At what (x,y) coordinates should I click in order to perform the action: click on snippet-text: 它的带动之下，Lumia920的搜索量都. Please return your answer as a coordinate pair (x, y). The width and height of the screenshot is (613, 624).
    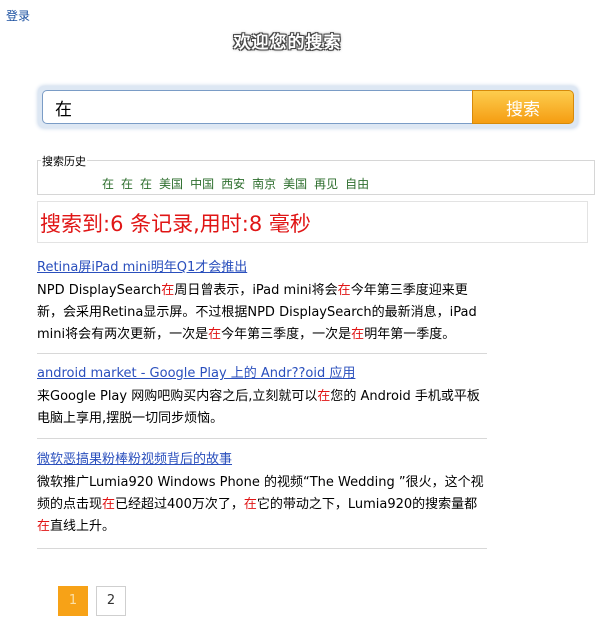
    Looking at the image, I should click on (367, 504).